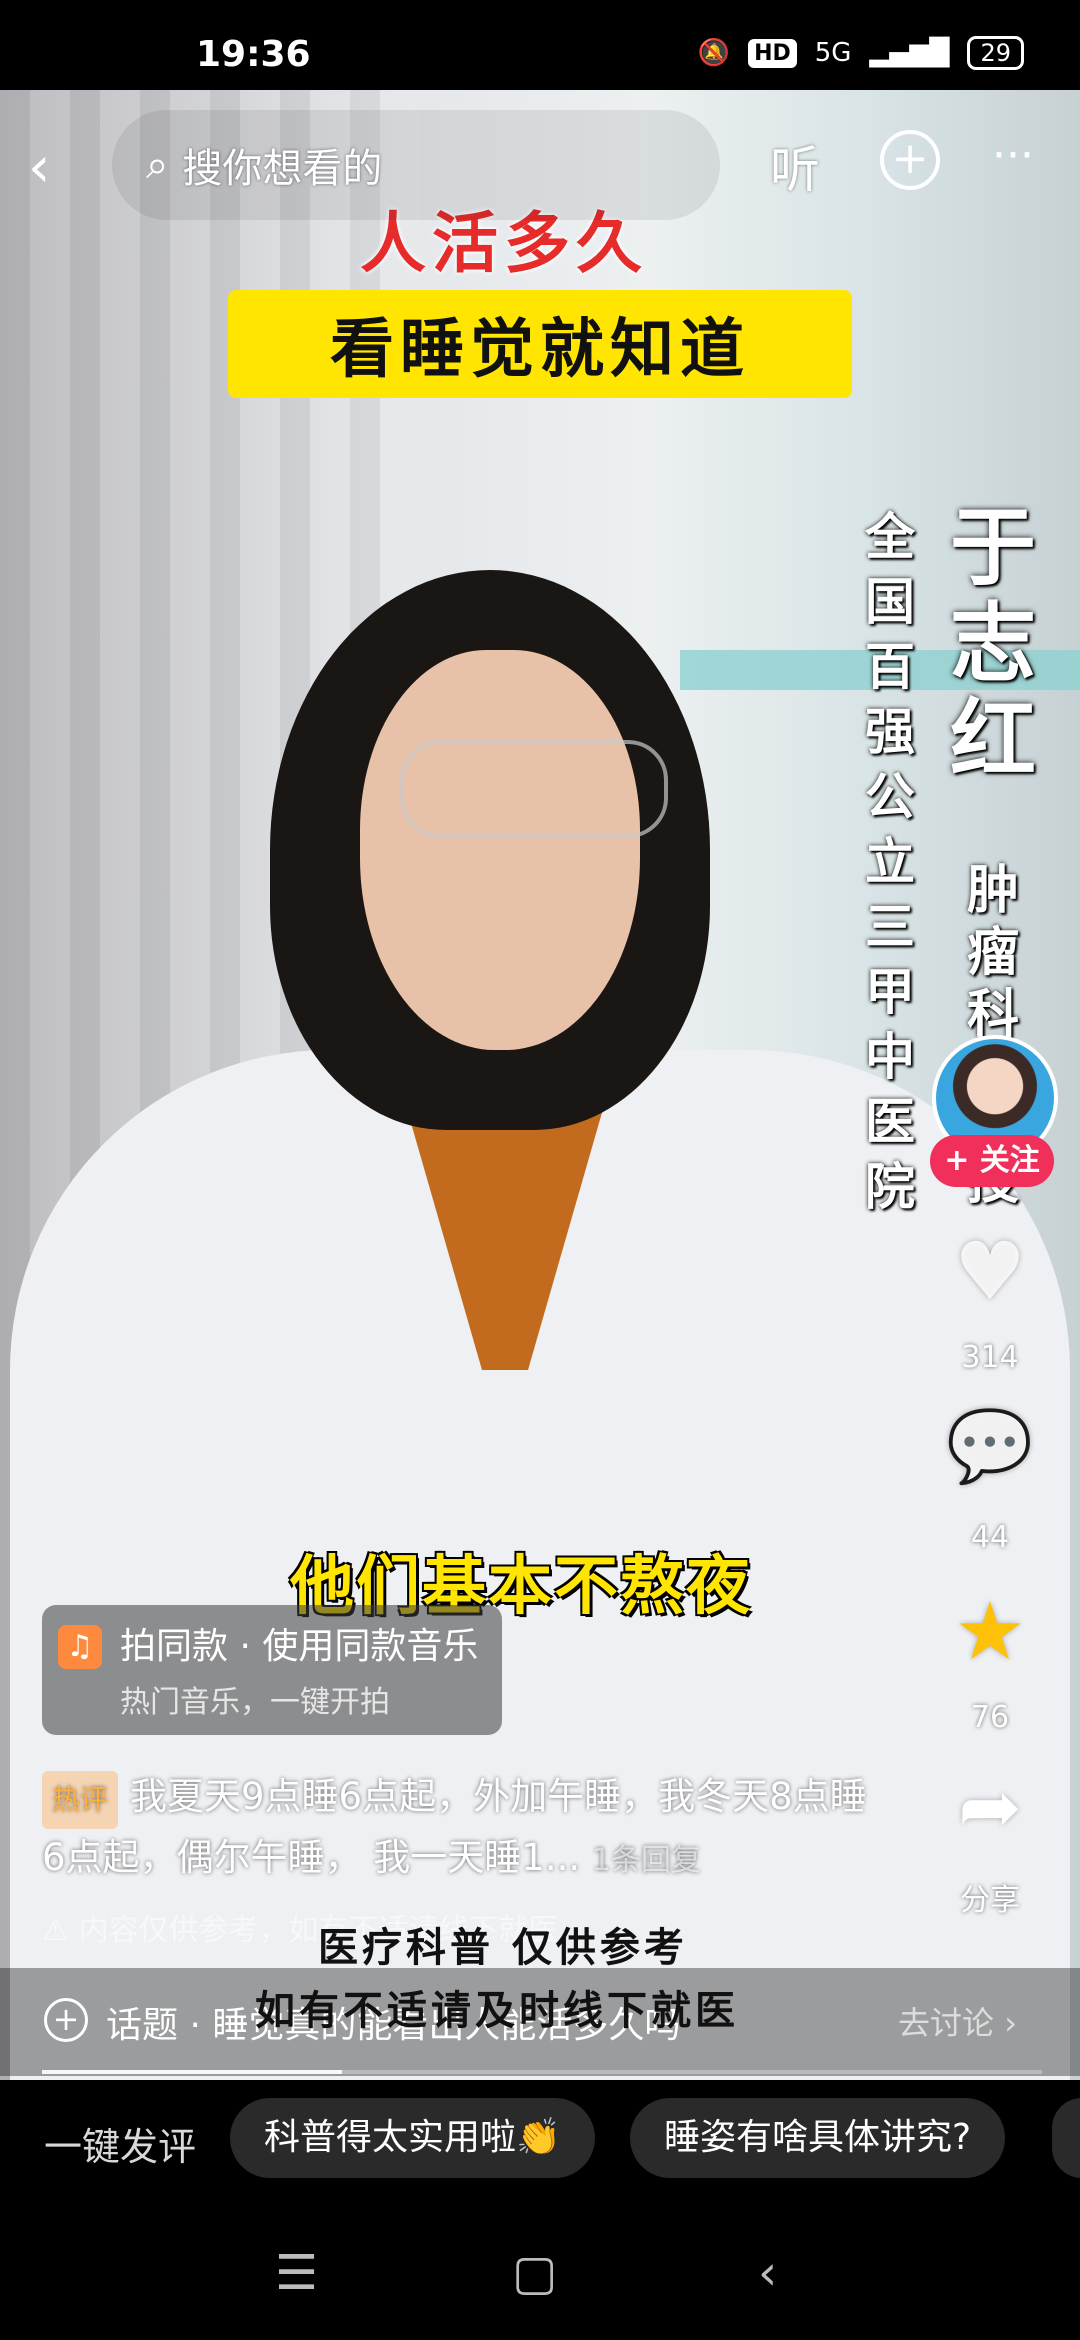 This screenshot has height=2340, width=1080. What do you see at coordinates (272, 1670) in the screenshot?
I see `use-same-music-button: ♫ 拍同款 · 使用同款音乐 热门音乐，一键开拍` at bounding box center [272, 1670].